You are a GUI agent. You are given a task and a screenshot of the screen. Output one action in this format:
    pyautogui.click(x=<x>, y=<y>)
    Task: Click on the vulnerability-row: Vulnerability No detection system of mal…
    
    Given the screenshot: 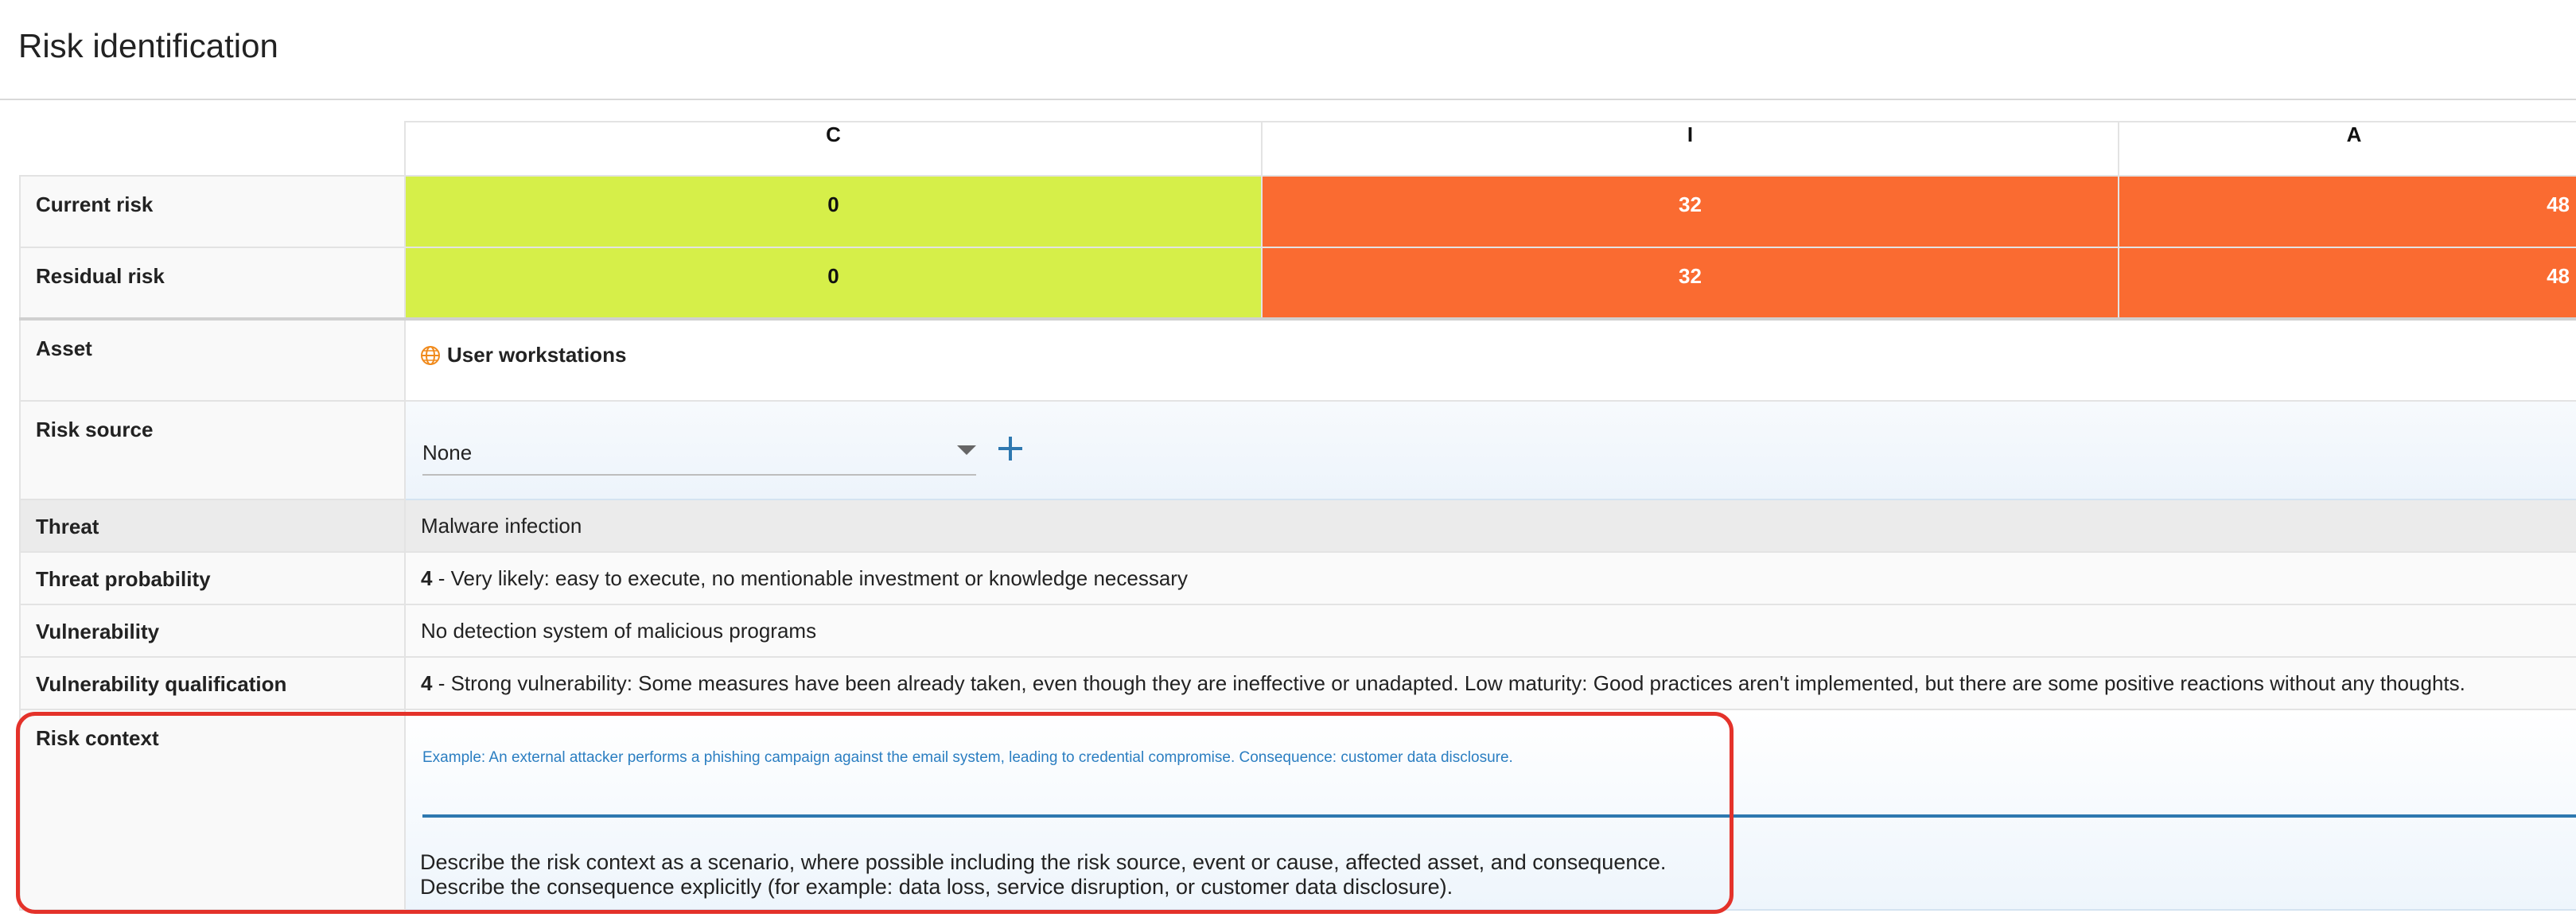 What is the action you would take?
    pyautogui.click(x=1298, y=631)
    